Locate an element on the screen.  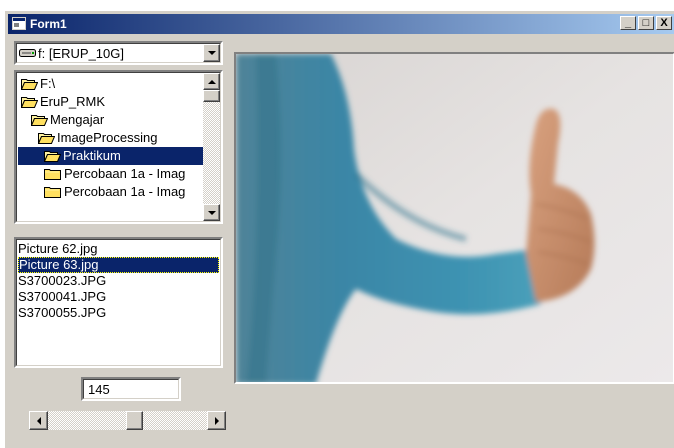
dir-item: ImageProcessing is located at coordinates (111, 138).